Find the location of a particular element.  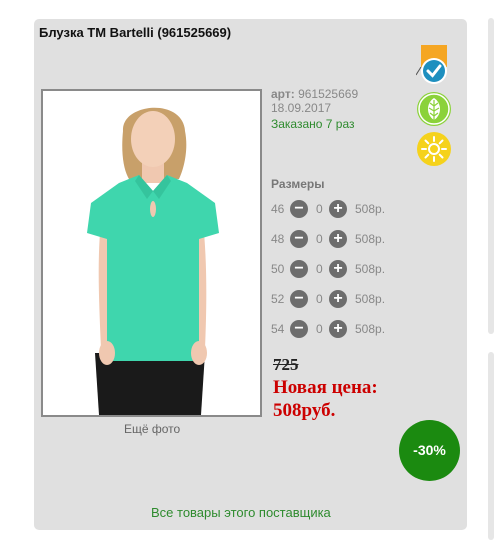

scrollbar-lower is located at coordinates (491, 446).